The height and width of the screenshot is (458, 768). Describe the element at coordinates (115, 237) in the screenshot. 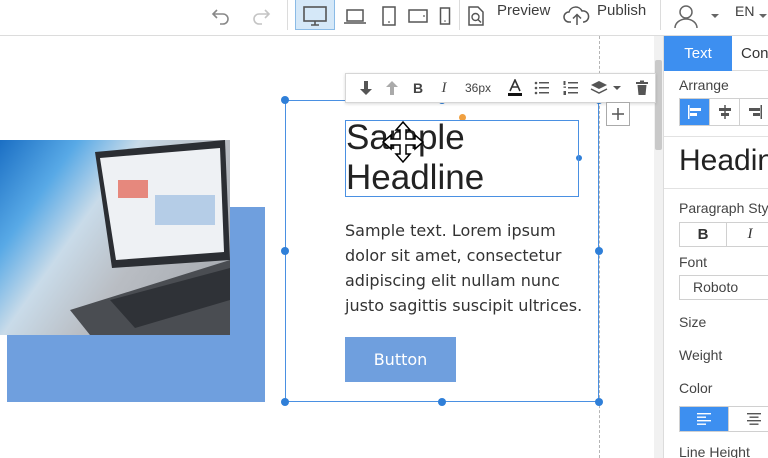

I see `laptop-photo` at that location.